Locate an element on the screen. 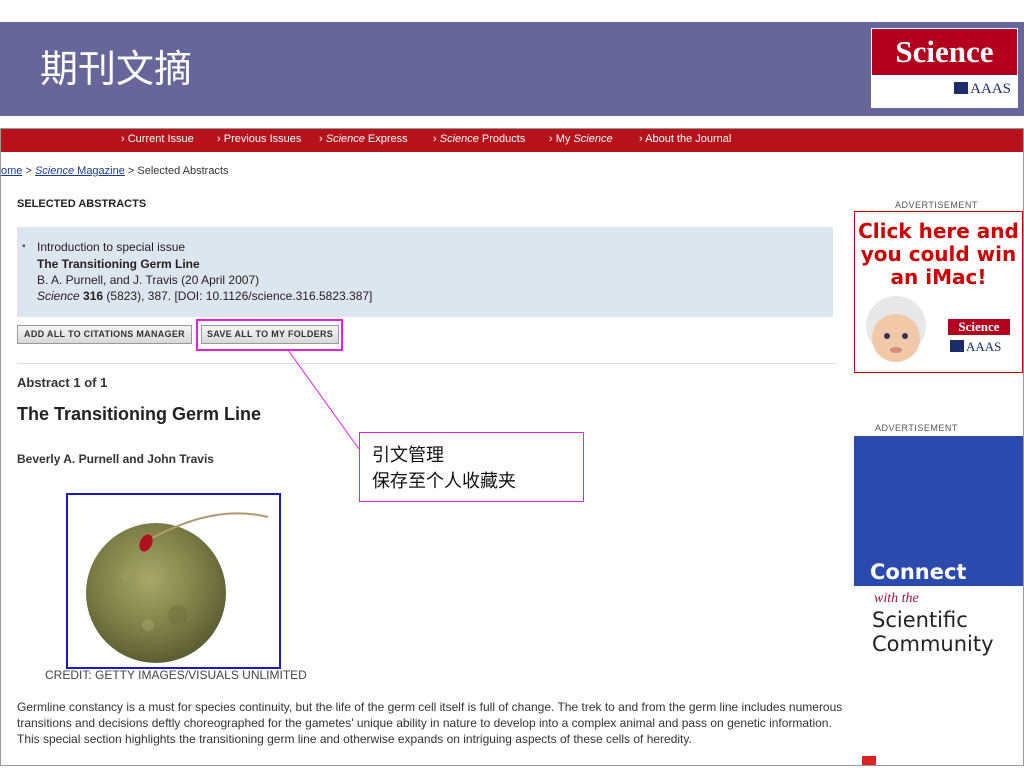 The image size is (1024, 768). ad-red-mark is located at coordinates (869, 760).